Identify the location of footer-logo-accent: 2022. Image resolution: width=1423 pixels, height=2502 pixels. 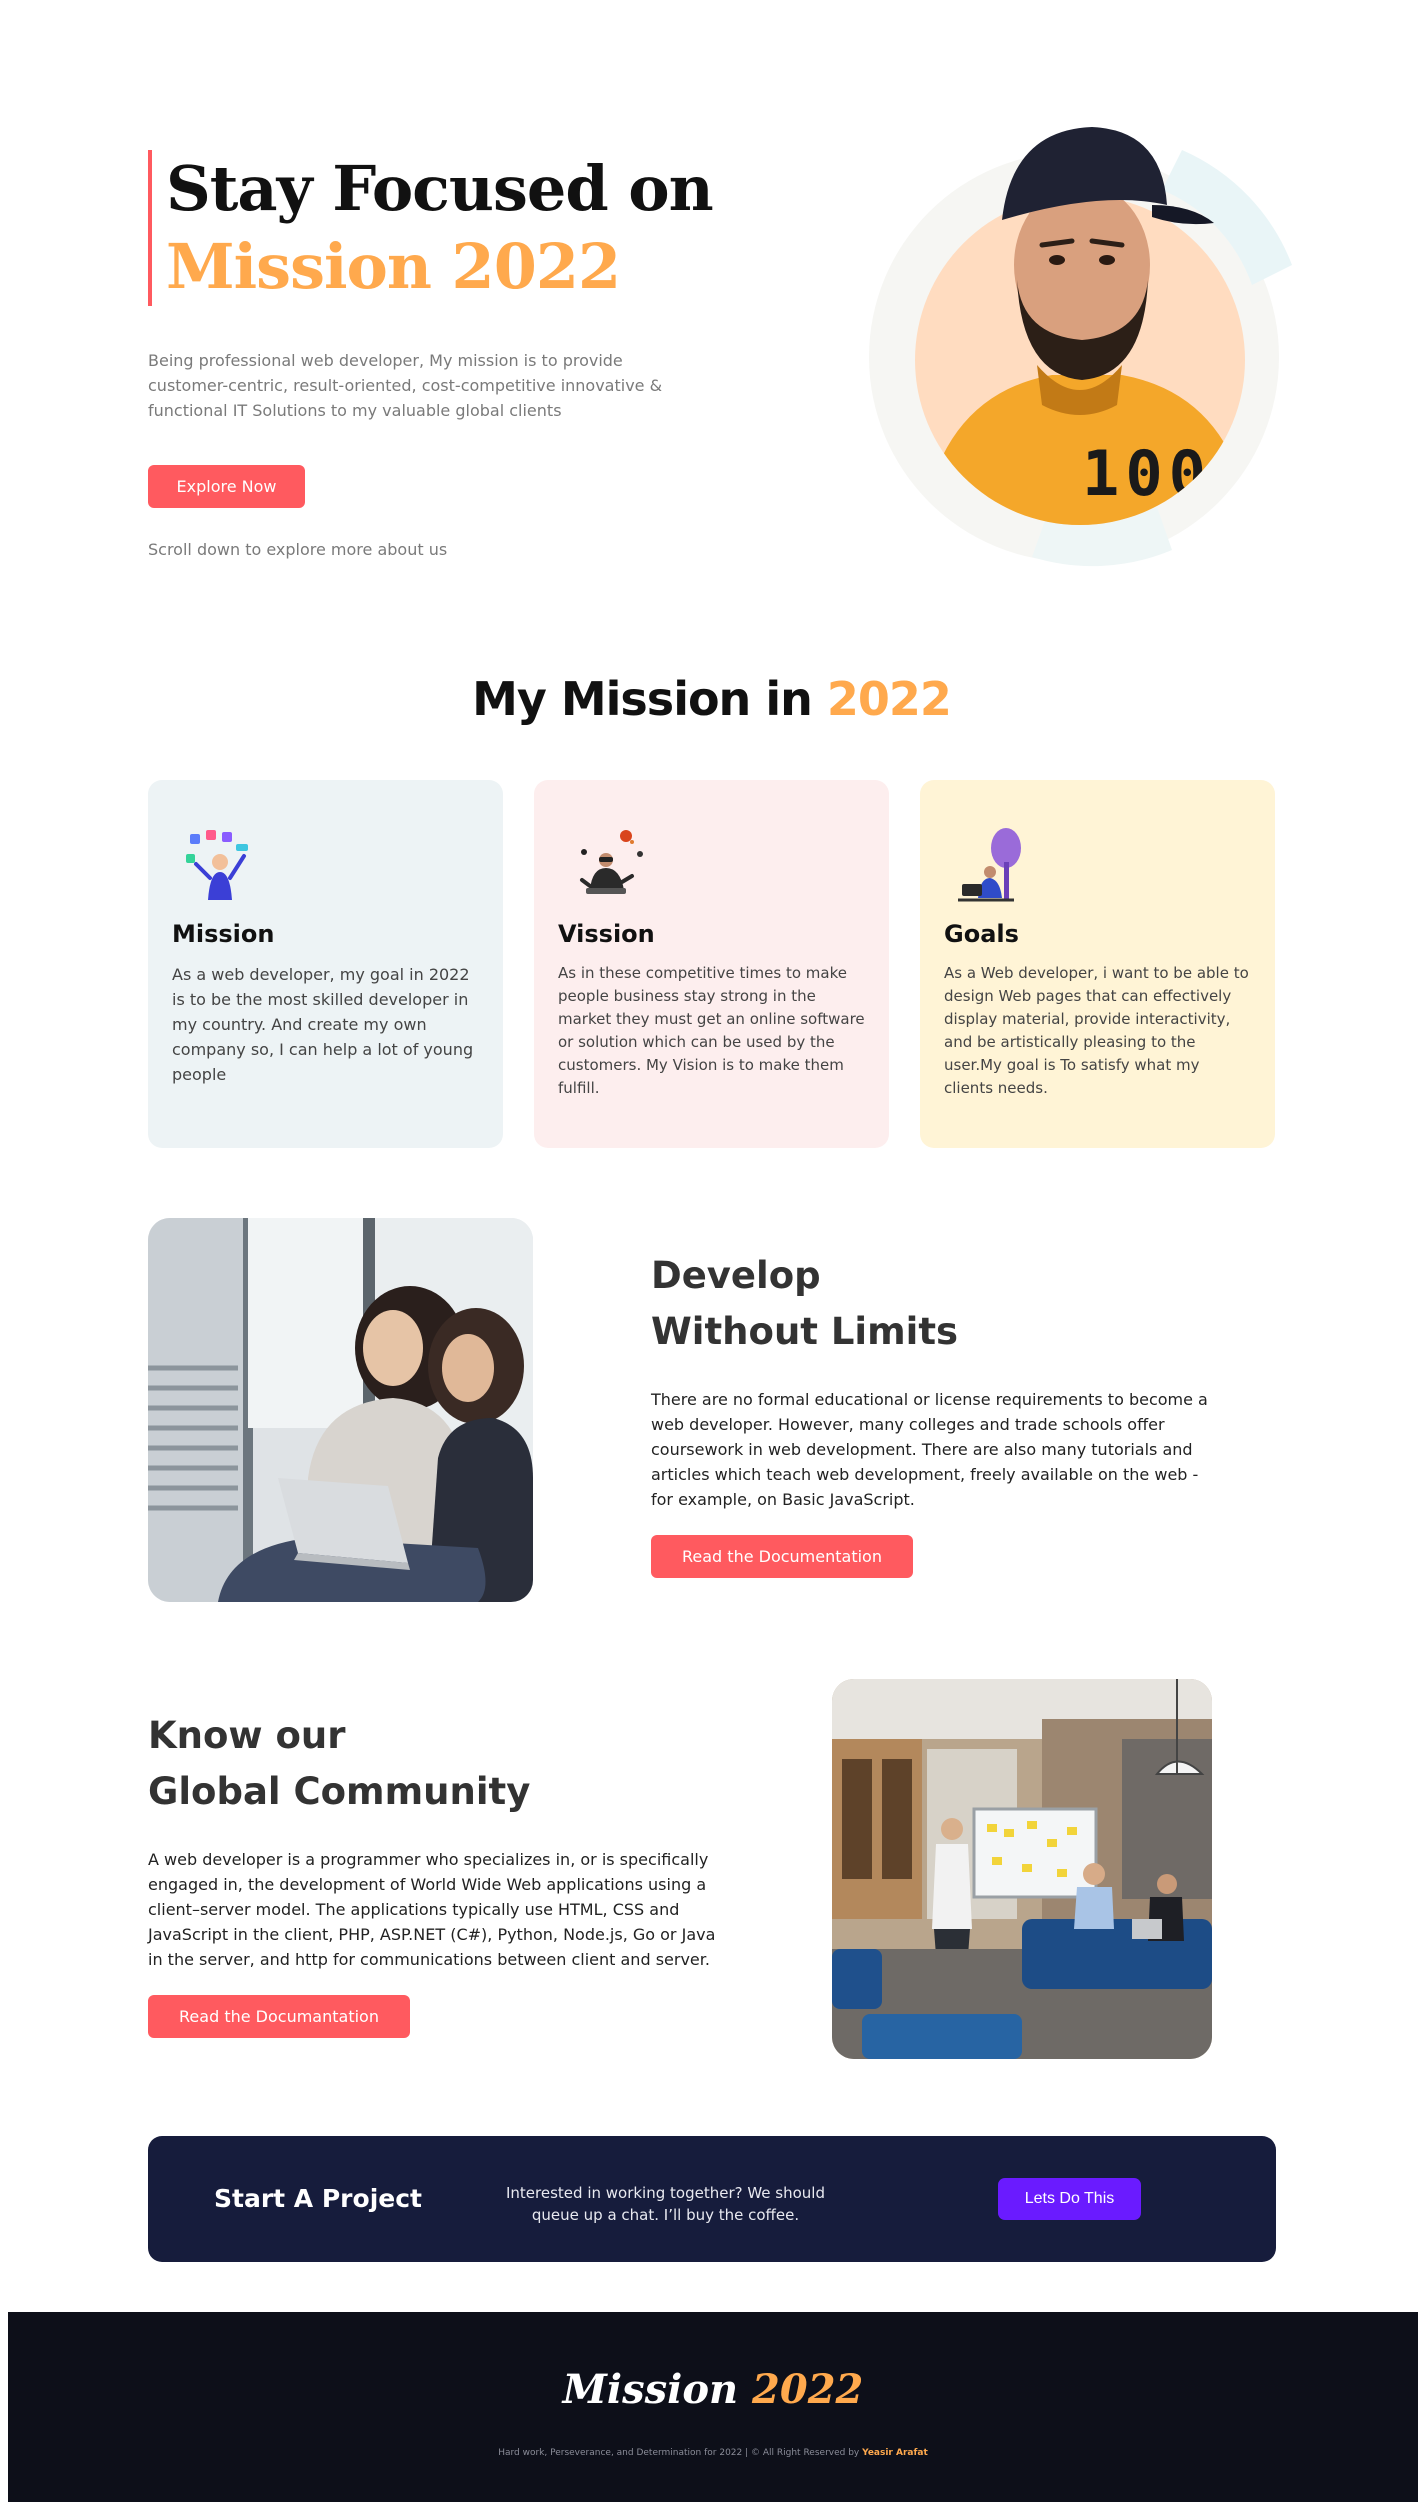
(808, 2389).